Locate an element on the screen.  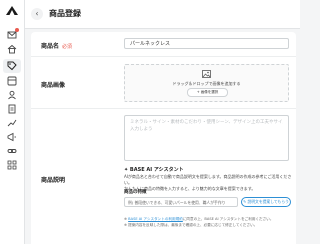
chart-icon is located at coordinates (12, 123).